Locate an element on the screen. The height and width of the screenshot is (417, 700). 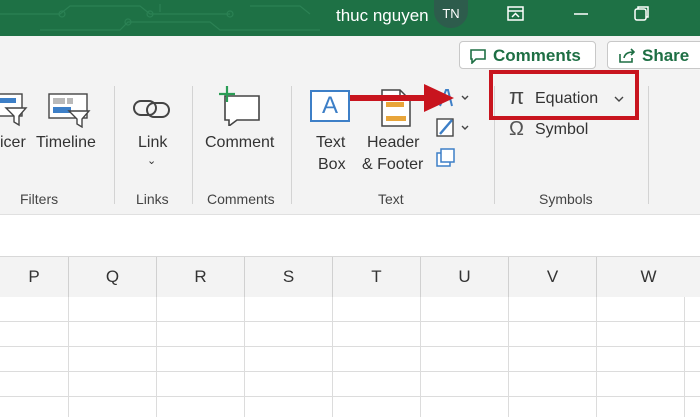
column-header-q: Q is located at coordinates (112, 277).